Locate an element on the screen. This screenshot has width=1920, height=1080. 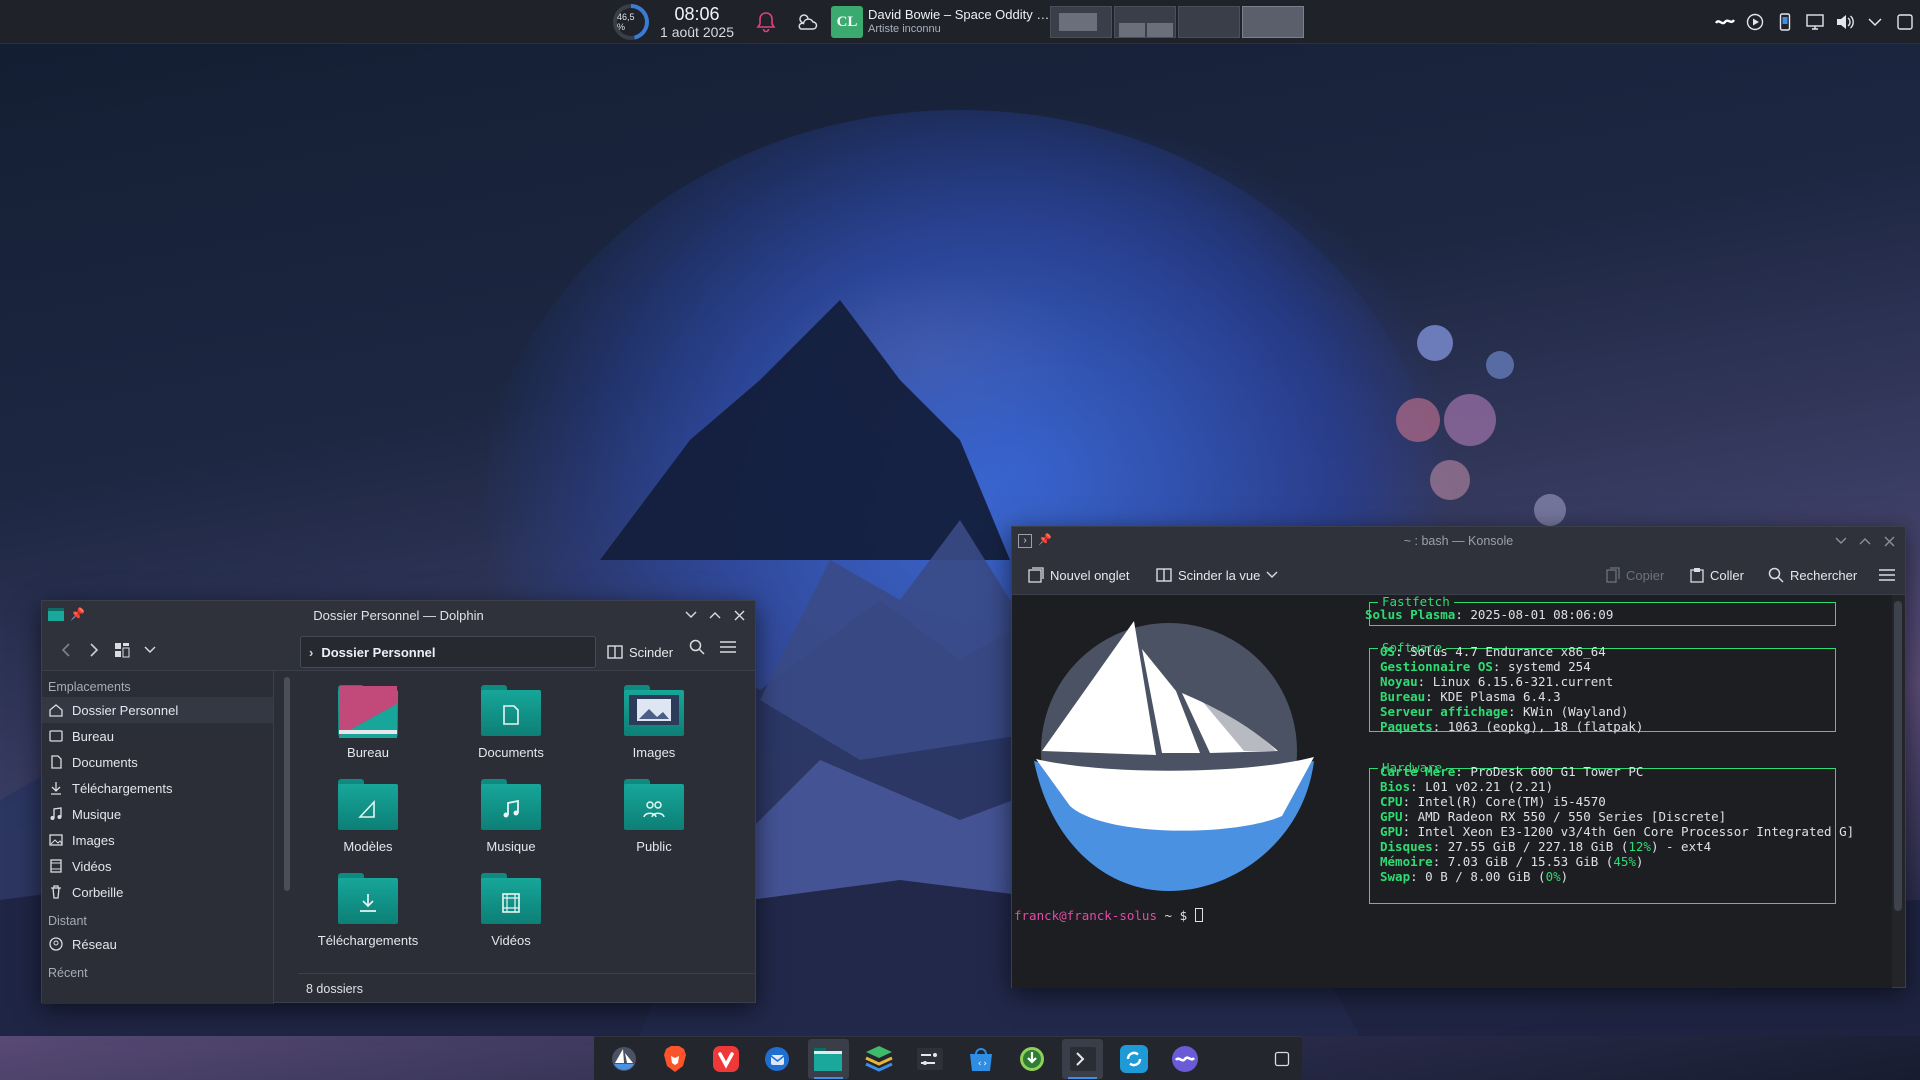
place-documents: Documents is located at coordinates (157, 762).